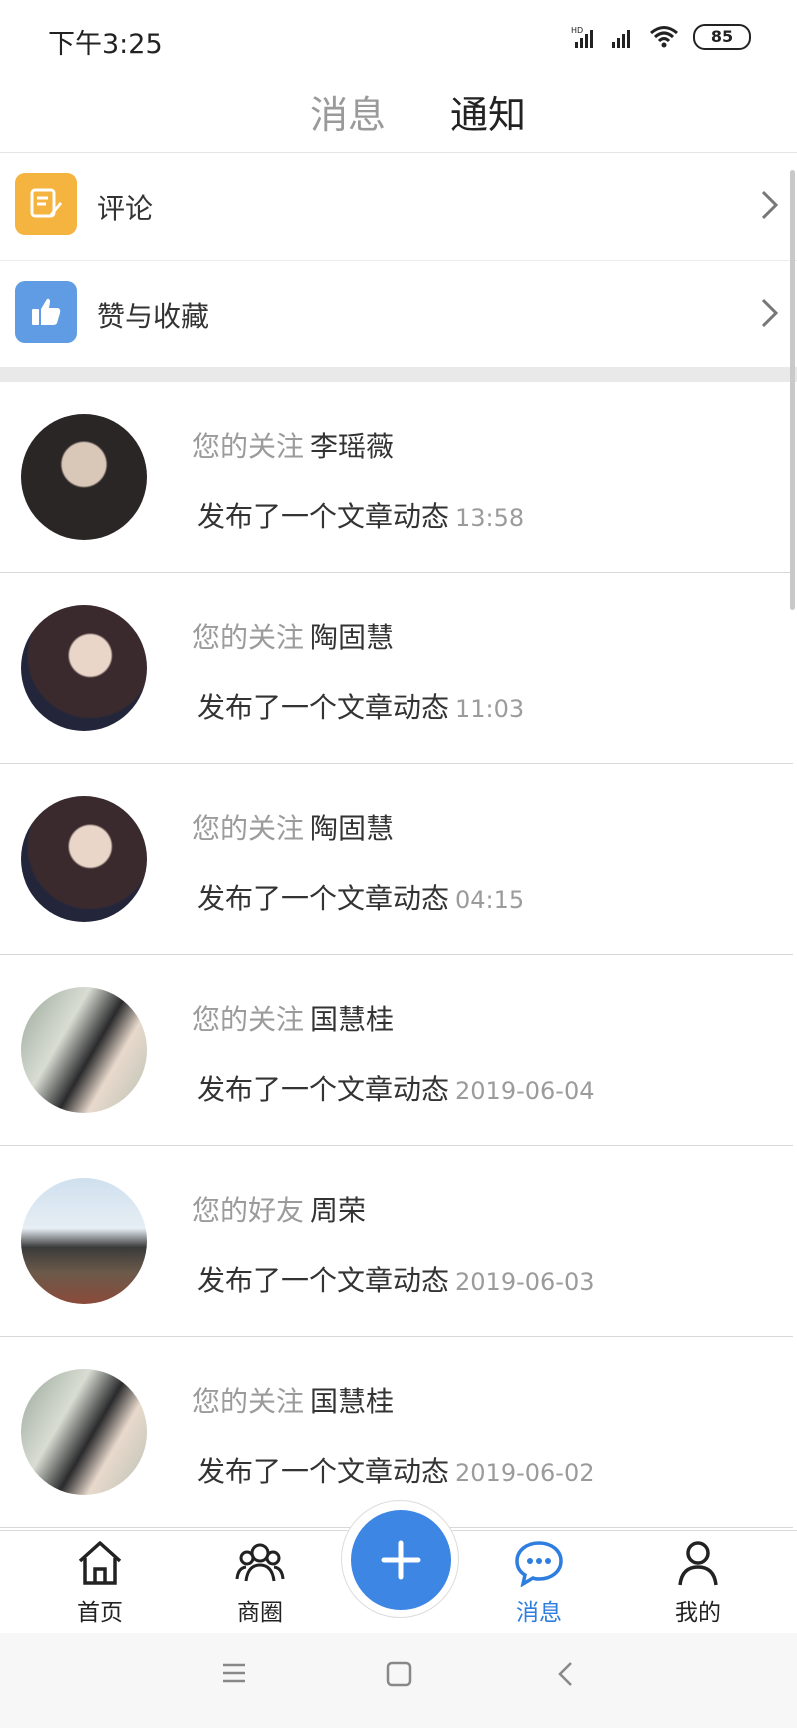  Describe the element at coordinates (398, 39) in the screenshot. I see `status-bar: 下午3:25 HD 85` at that location.